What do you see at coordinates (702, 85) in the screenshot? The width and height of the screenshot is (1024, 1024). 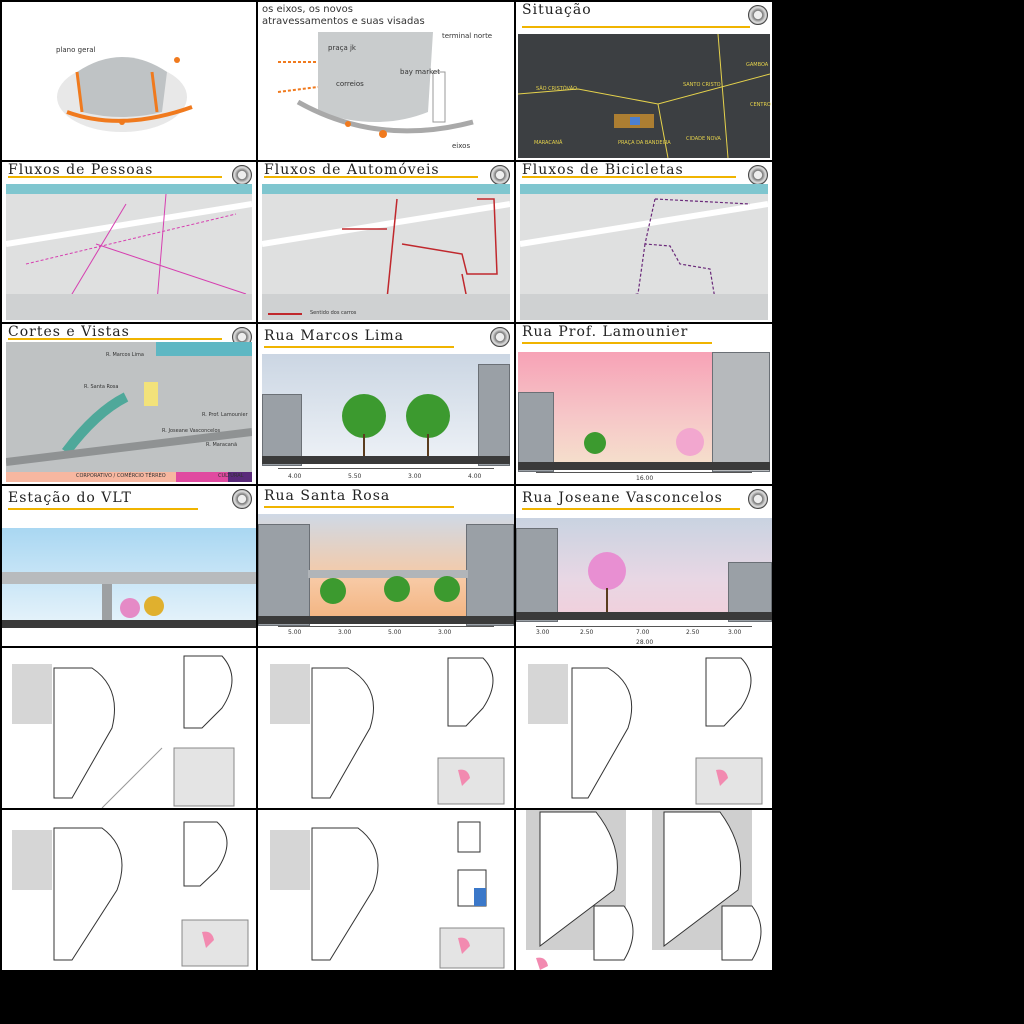 I see `place-santo-cristo: SANTO CRISTO` at bounding box center [702, 85].